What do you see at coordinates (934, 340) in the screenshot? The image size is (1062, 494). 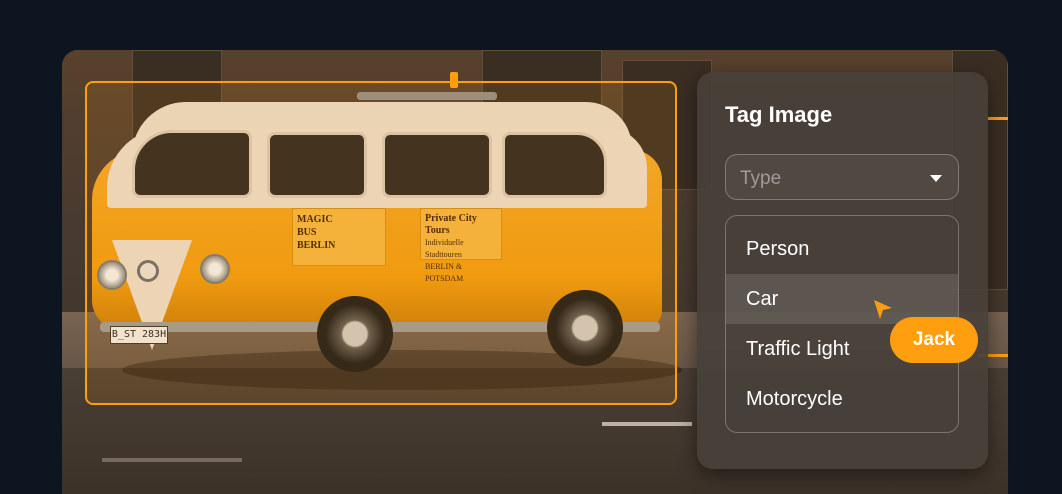 I see `collaborator-name-tag: Jack` at bounding box center [934, 340].